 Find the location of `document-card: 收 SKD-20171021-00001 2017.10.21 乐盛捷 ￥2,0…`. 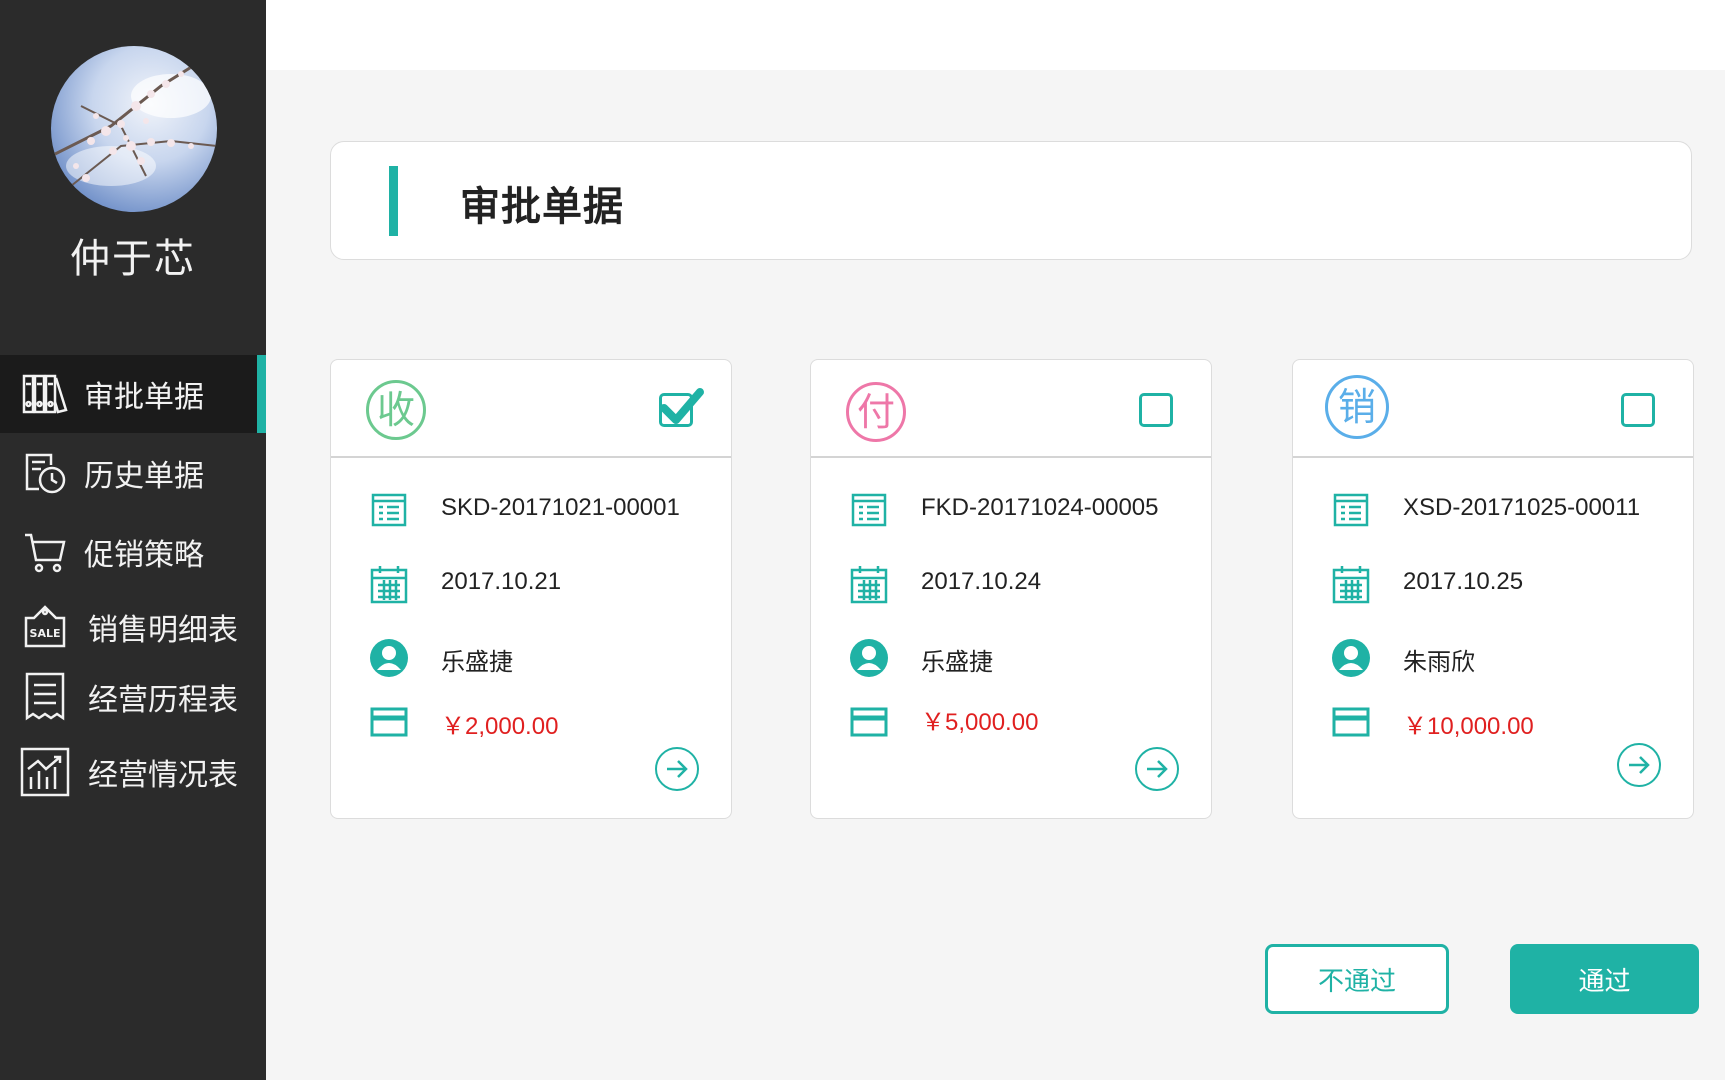

document-card: 收 SKD-20171021-00001 2017.10.21 乐盛捷 ￥2,0… is located at coordinates (531, 589).